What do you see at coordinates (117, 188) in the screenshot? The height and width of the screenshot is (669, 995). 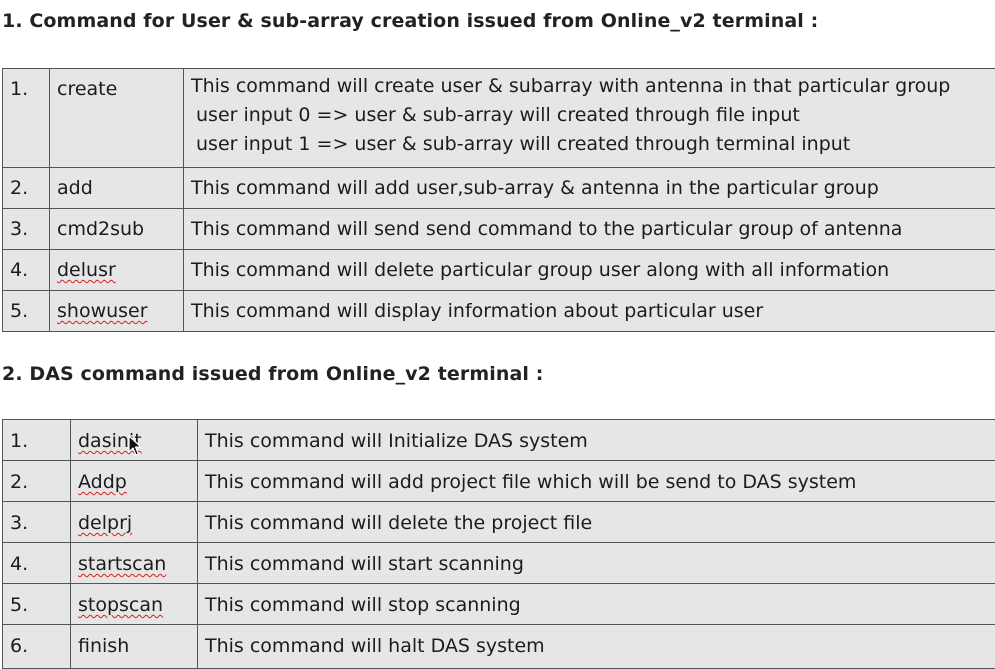 I see `command-name: add` at bounding box center [117, 188].